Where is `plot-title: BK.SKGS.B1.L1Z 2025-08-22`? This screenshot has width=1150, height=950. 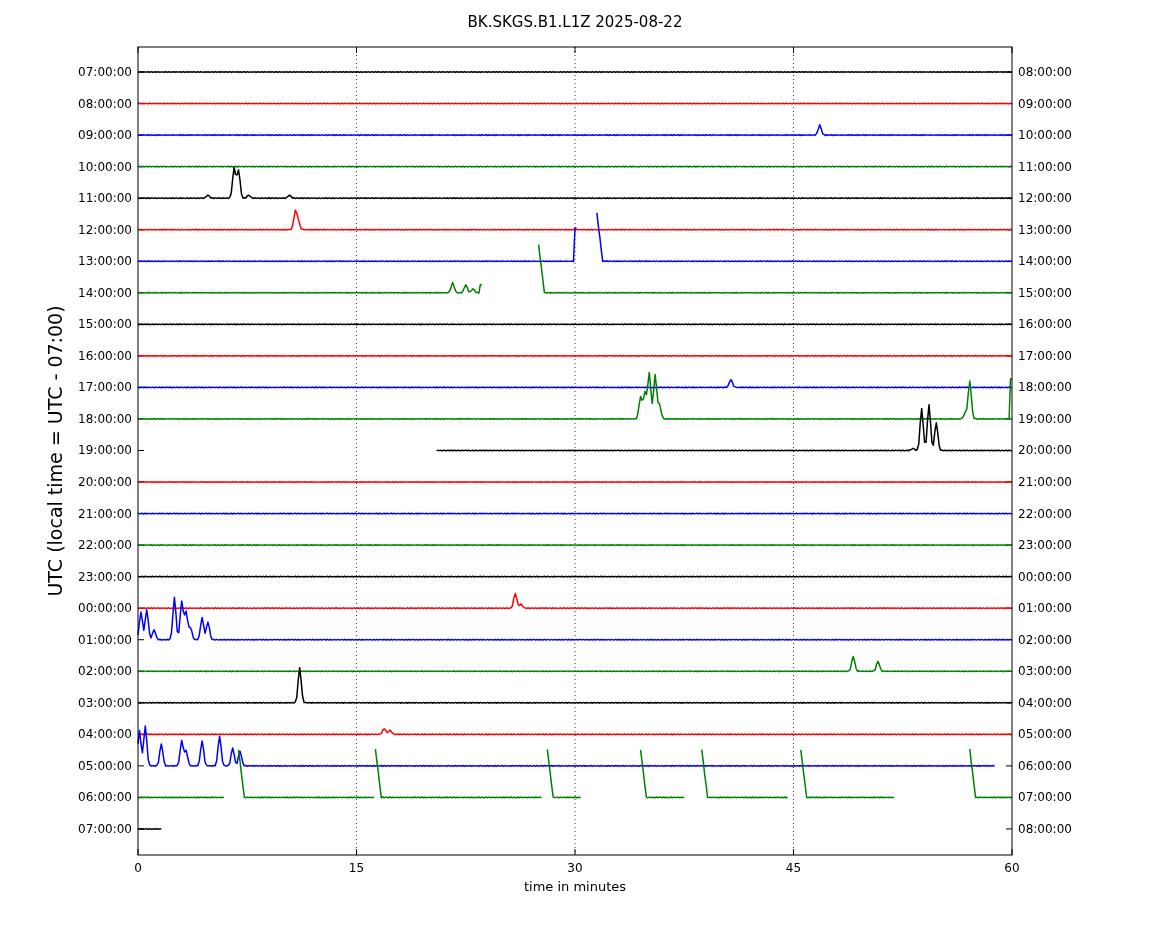
plot-title: BK.SKGS.B1.L1Z 2025-08-22 is located at coordinates (575, 22).